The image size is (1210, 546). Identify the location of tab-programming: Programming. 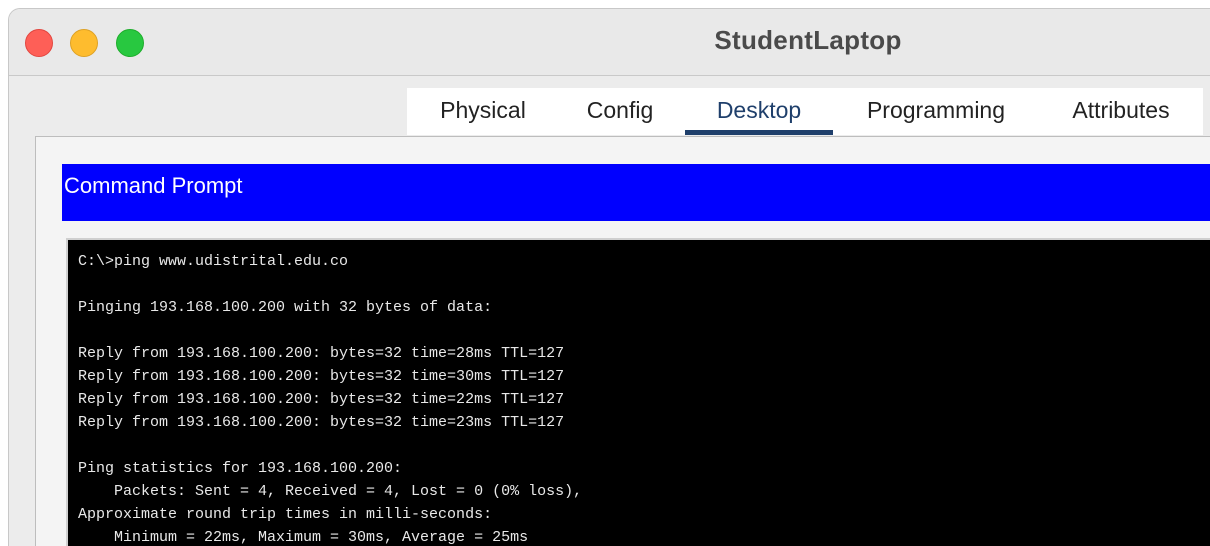
(936, 111).